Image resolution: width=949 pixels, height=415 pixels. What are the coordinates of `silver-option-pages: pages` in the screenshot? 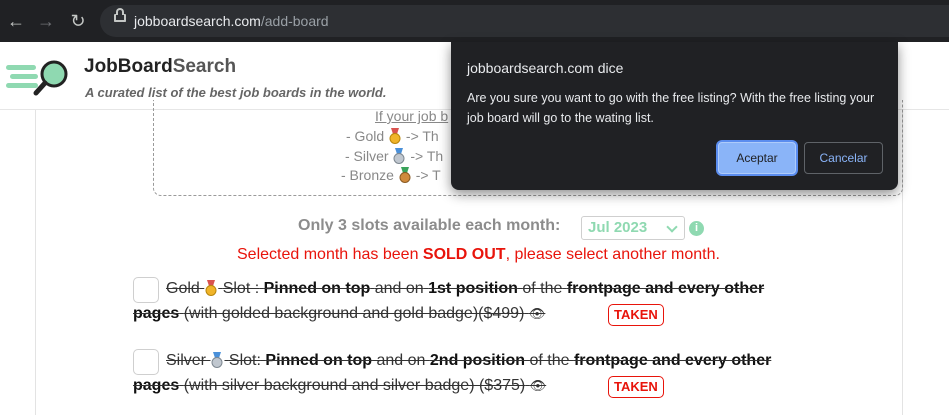 It's located at (156, 385).